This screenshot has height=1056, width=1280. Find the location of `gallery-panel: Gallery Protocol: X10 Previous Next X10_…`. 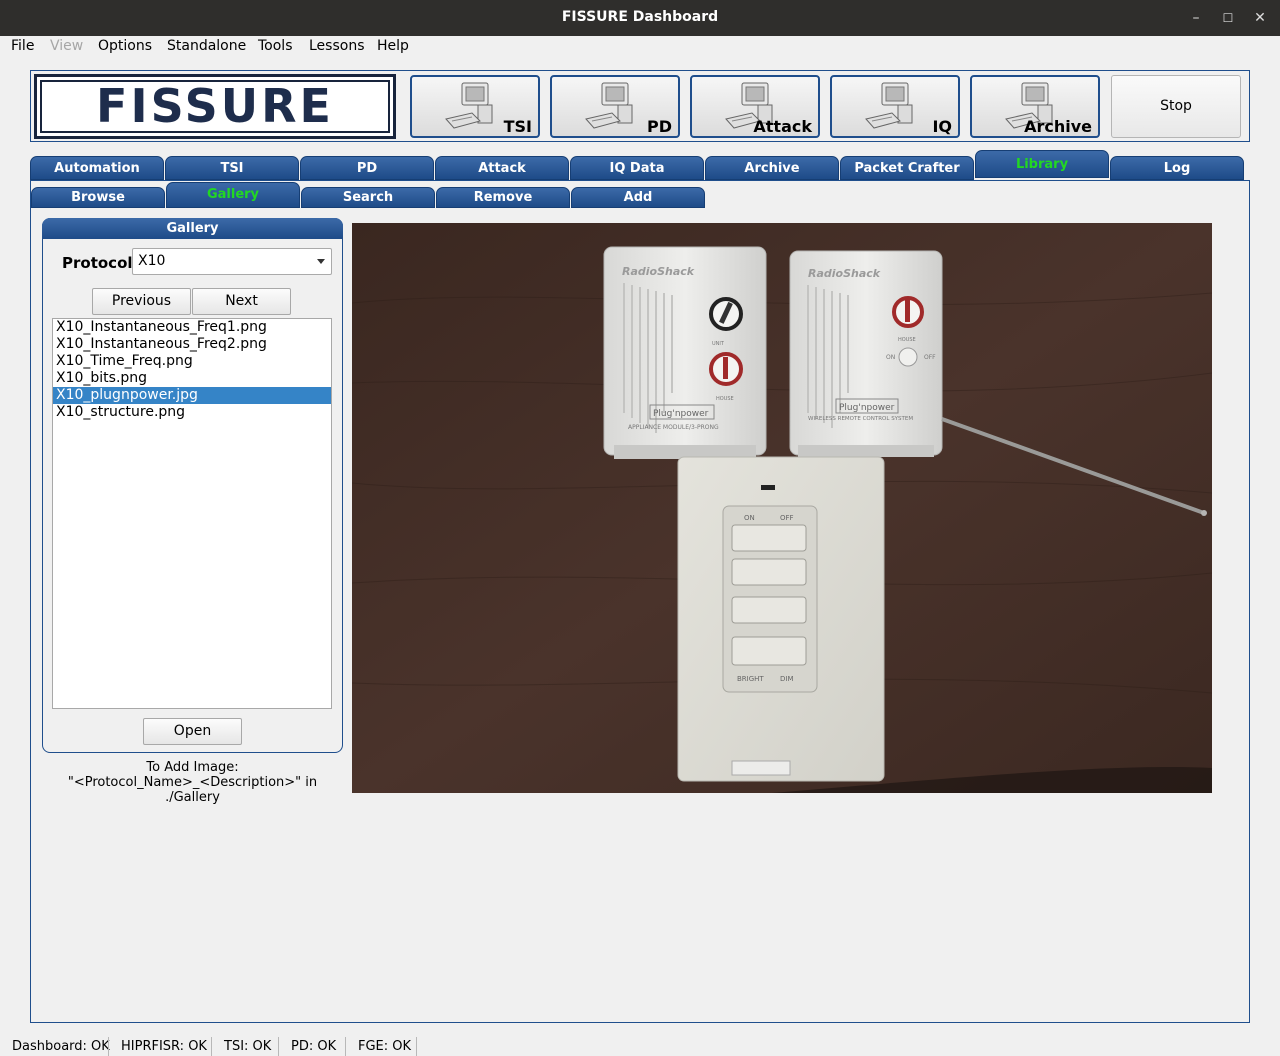

gallery-panel: Gallery Protocol: X10 Previous Next X10_… is located at coordinates (192, 485).